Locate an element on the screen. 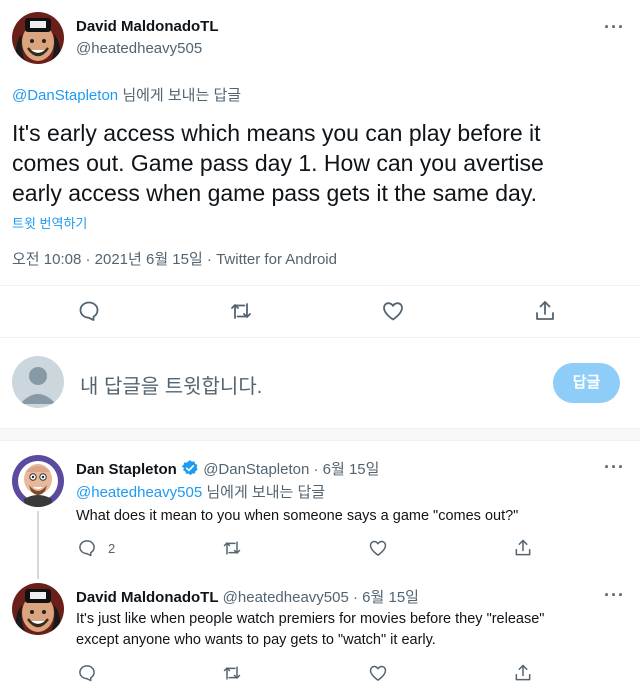 The image size is (640, 693). share-icon is located at coordinates (545, 311).